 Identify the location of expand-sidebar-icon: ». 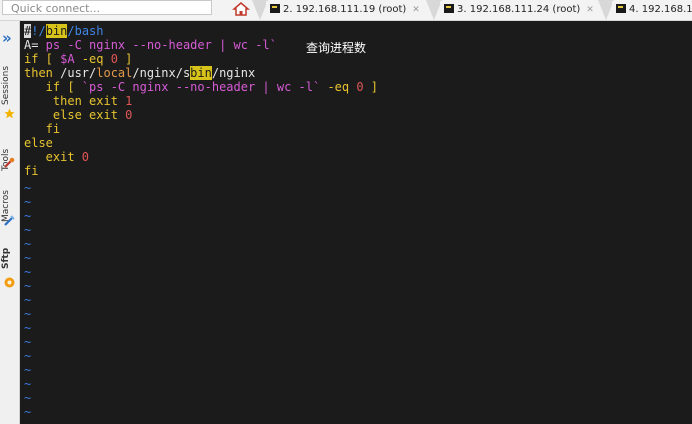
(7, 38).